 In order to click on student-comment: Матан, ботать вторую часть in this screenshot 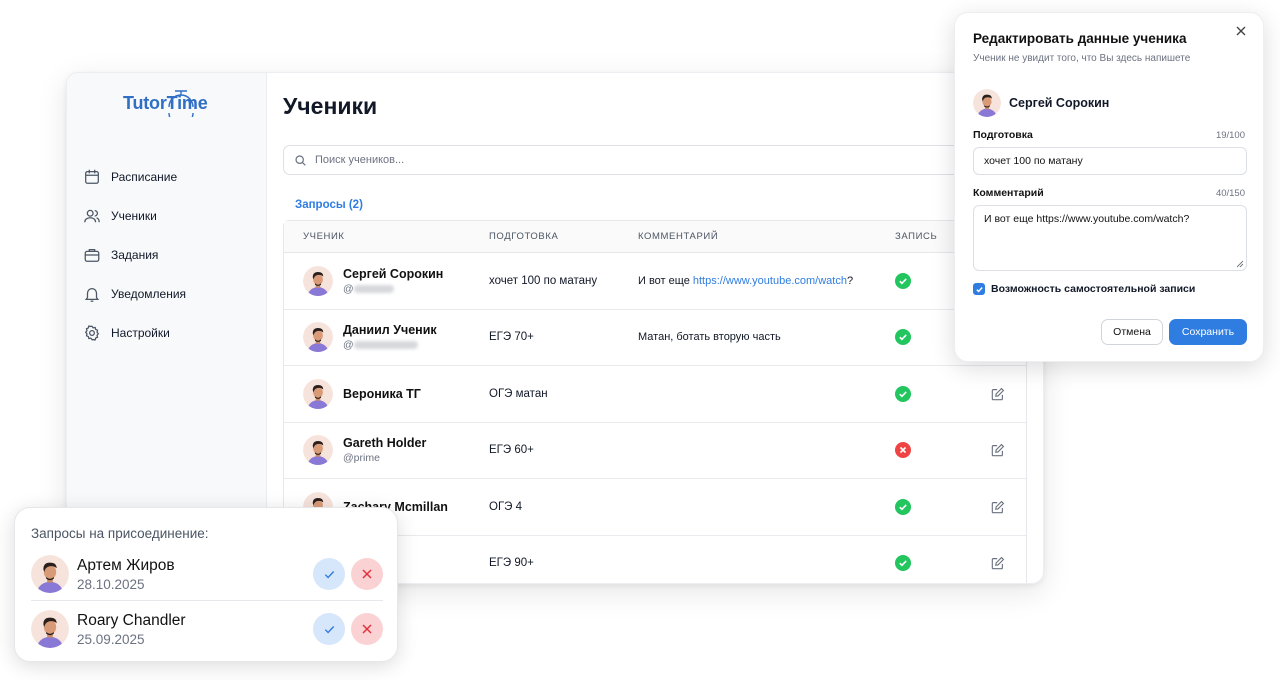, I will do `click(709, 337)`.